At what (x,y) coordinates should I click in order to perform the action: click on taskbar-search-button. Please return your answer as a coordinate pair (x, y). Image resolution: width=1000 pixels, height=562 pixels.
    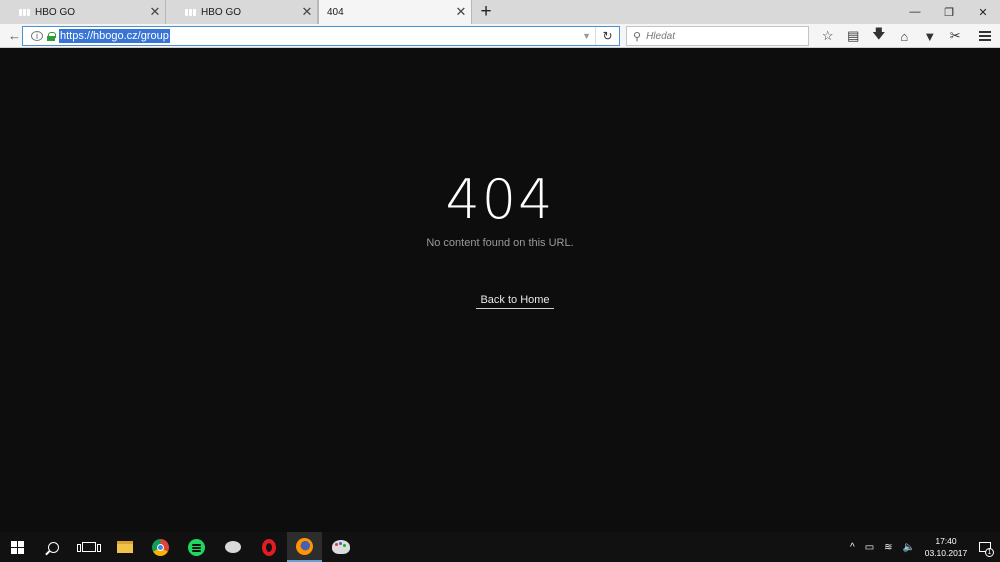
    Looking at the image, I should click on (53, 547).